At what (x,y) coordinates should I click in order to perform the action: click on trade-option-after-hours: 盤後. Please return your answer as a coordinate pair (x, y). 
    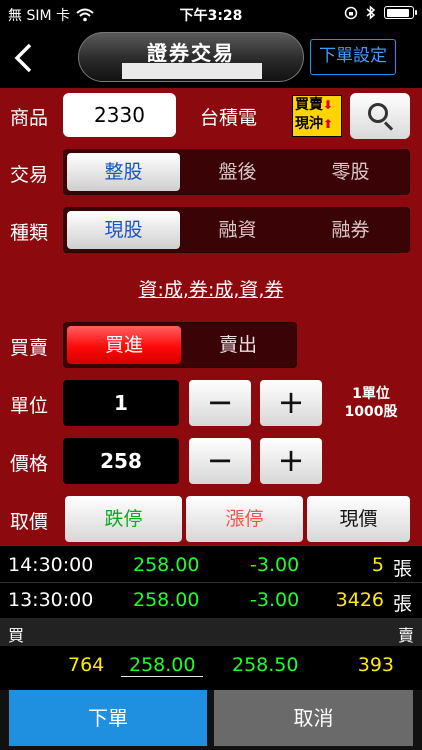
    Looking at the image, I should click on (237, 172).